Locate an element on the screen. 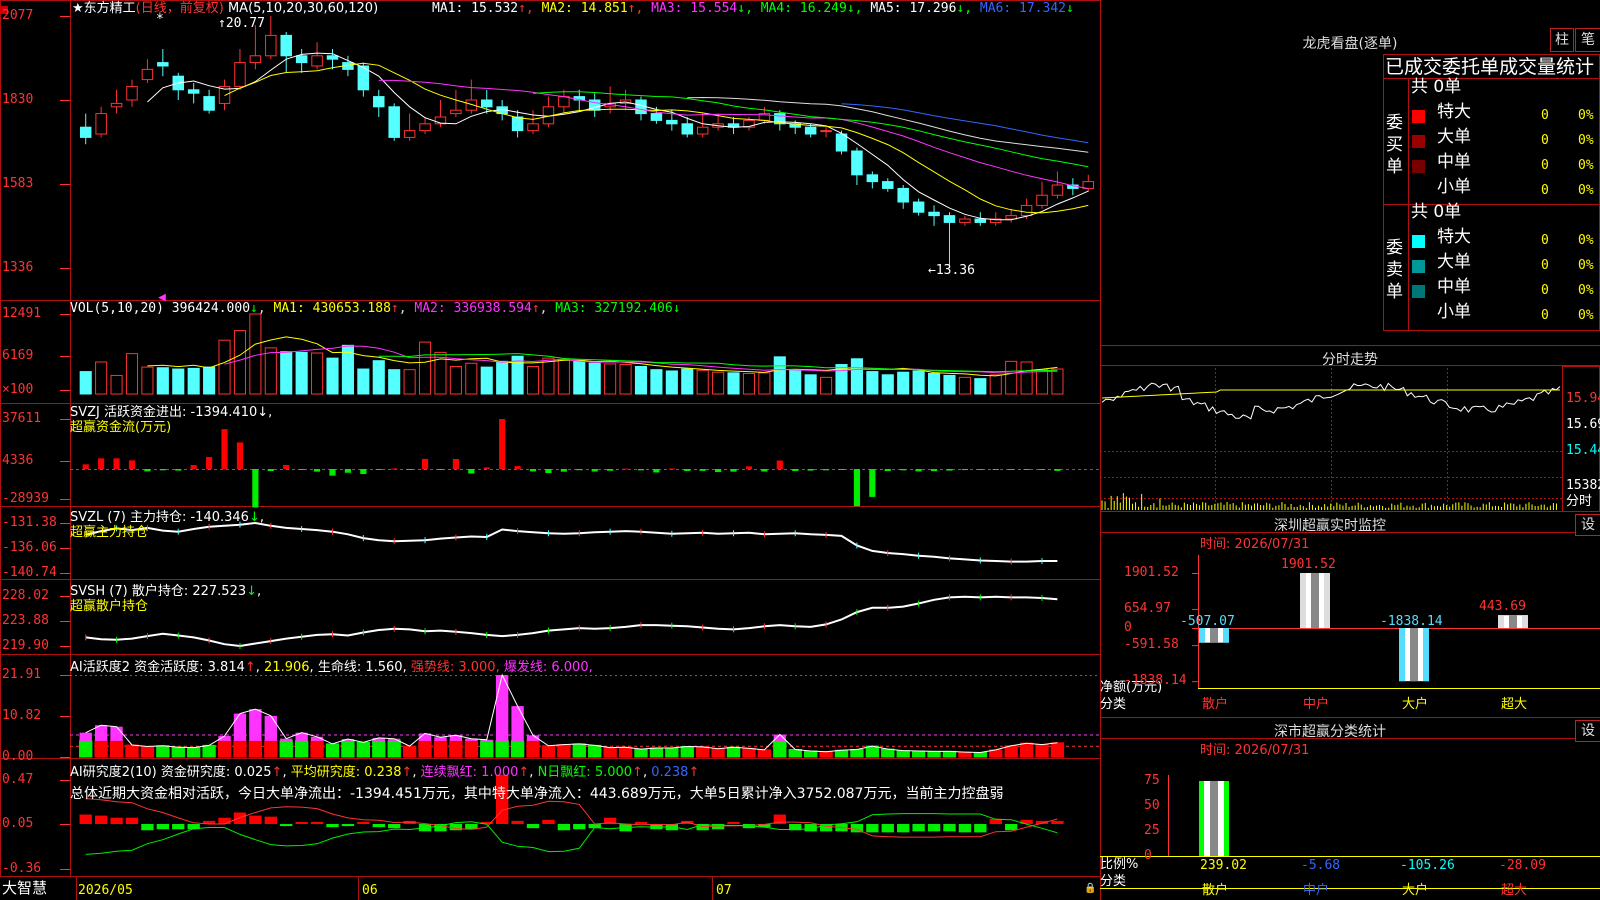  cls-stats-title: 深市超赢分类统计 is located at coordinates (1330, 732).